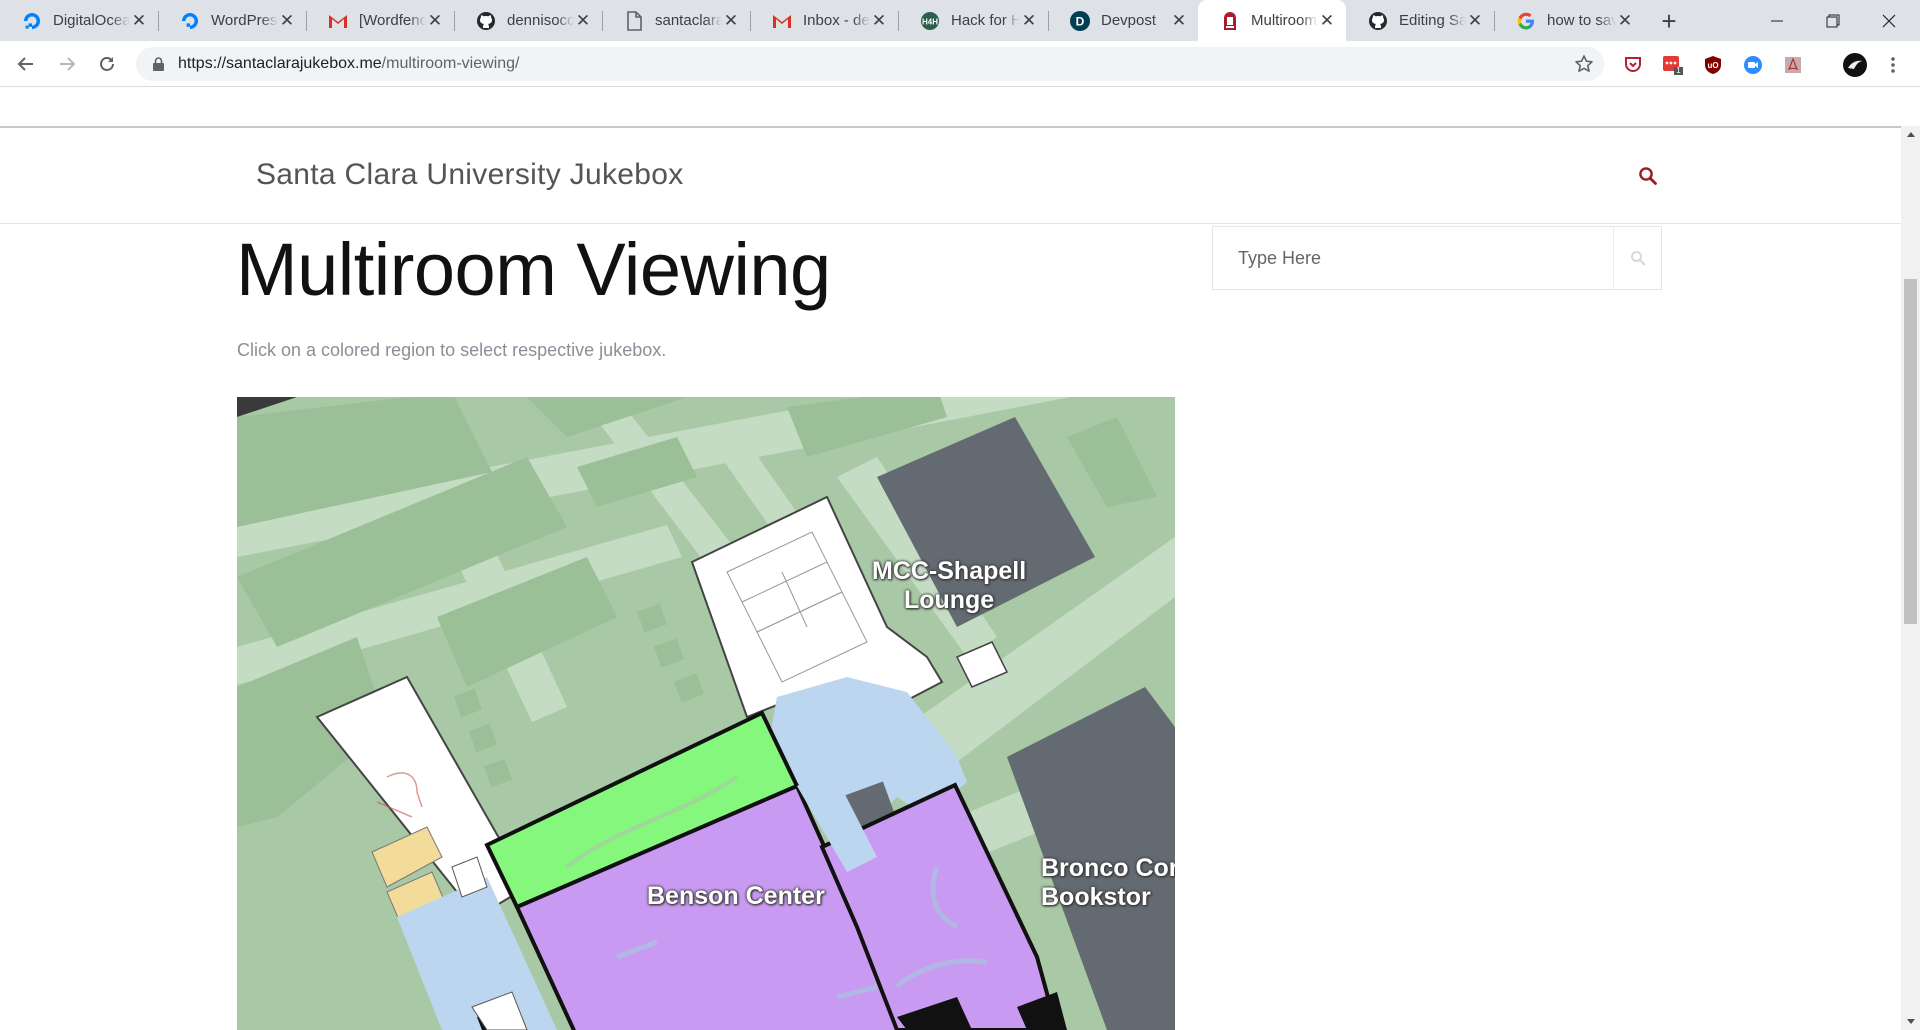 Image resolution: width=1920 pixels, height=1030 pixels. I want to click on scroll-up-arrow-icon, so click(1910, 134).